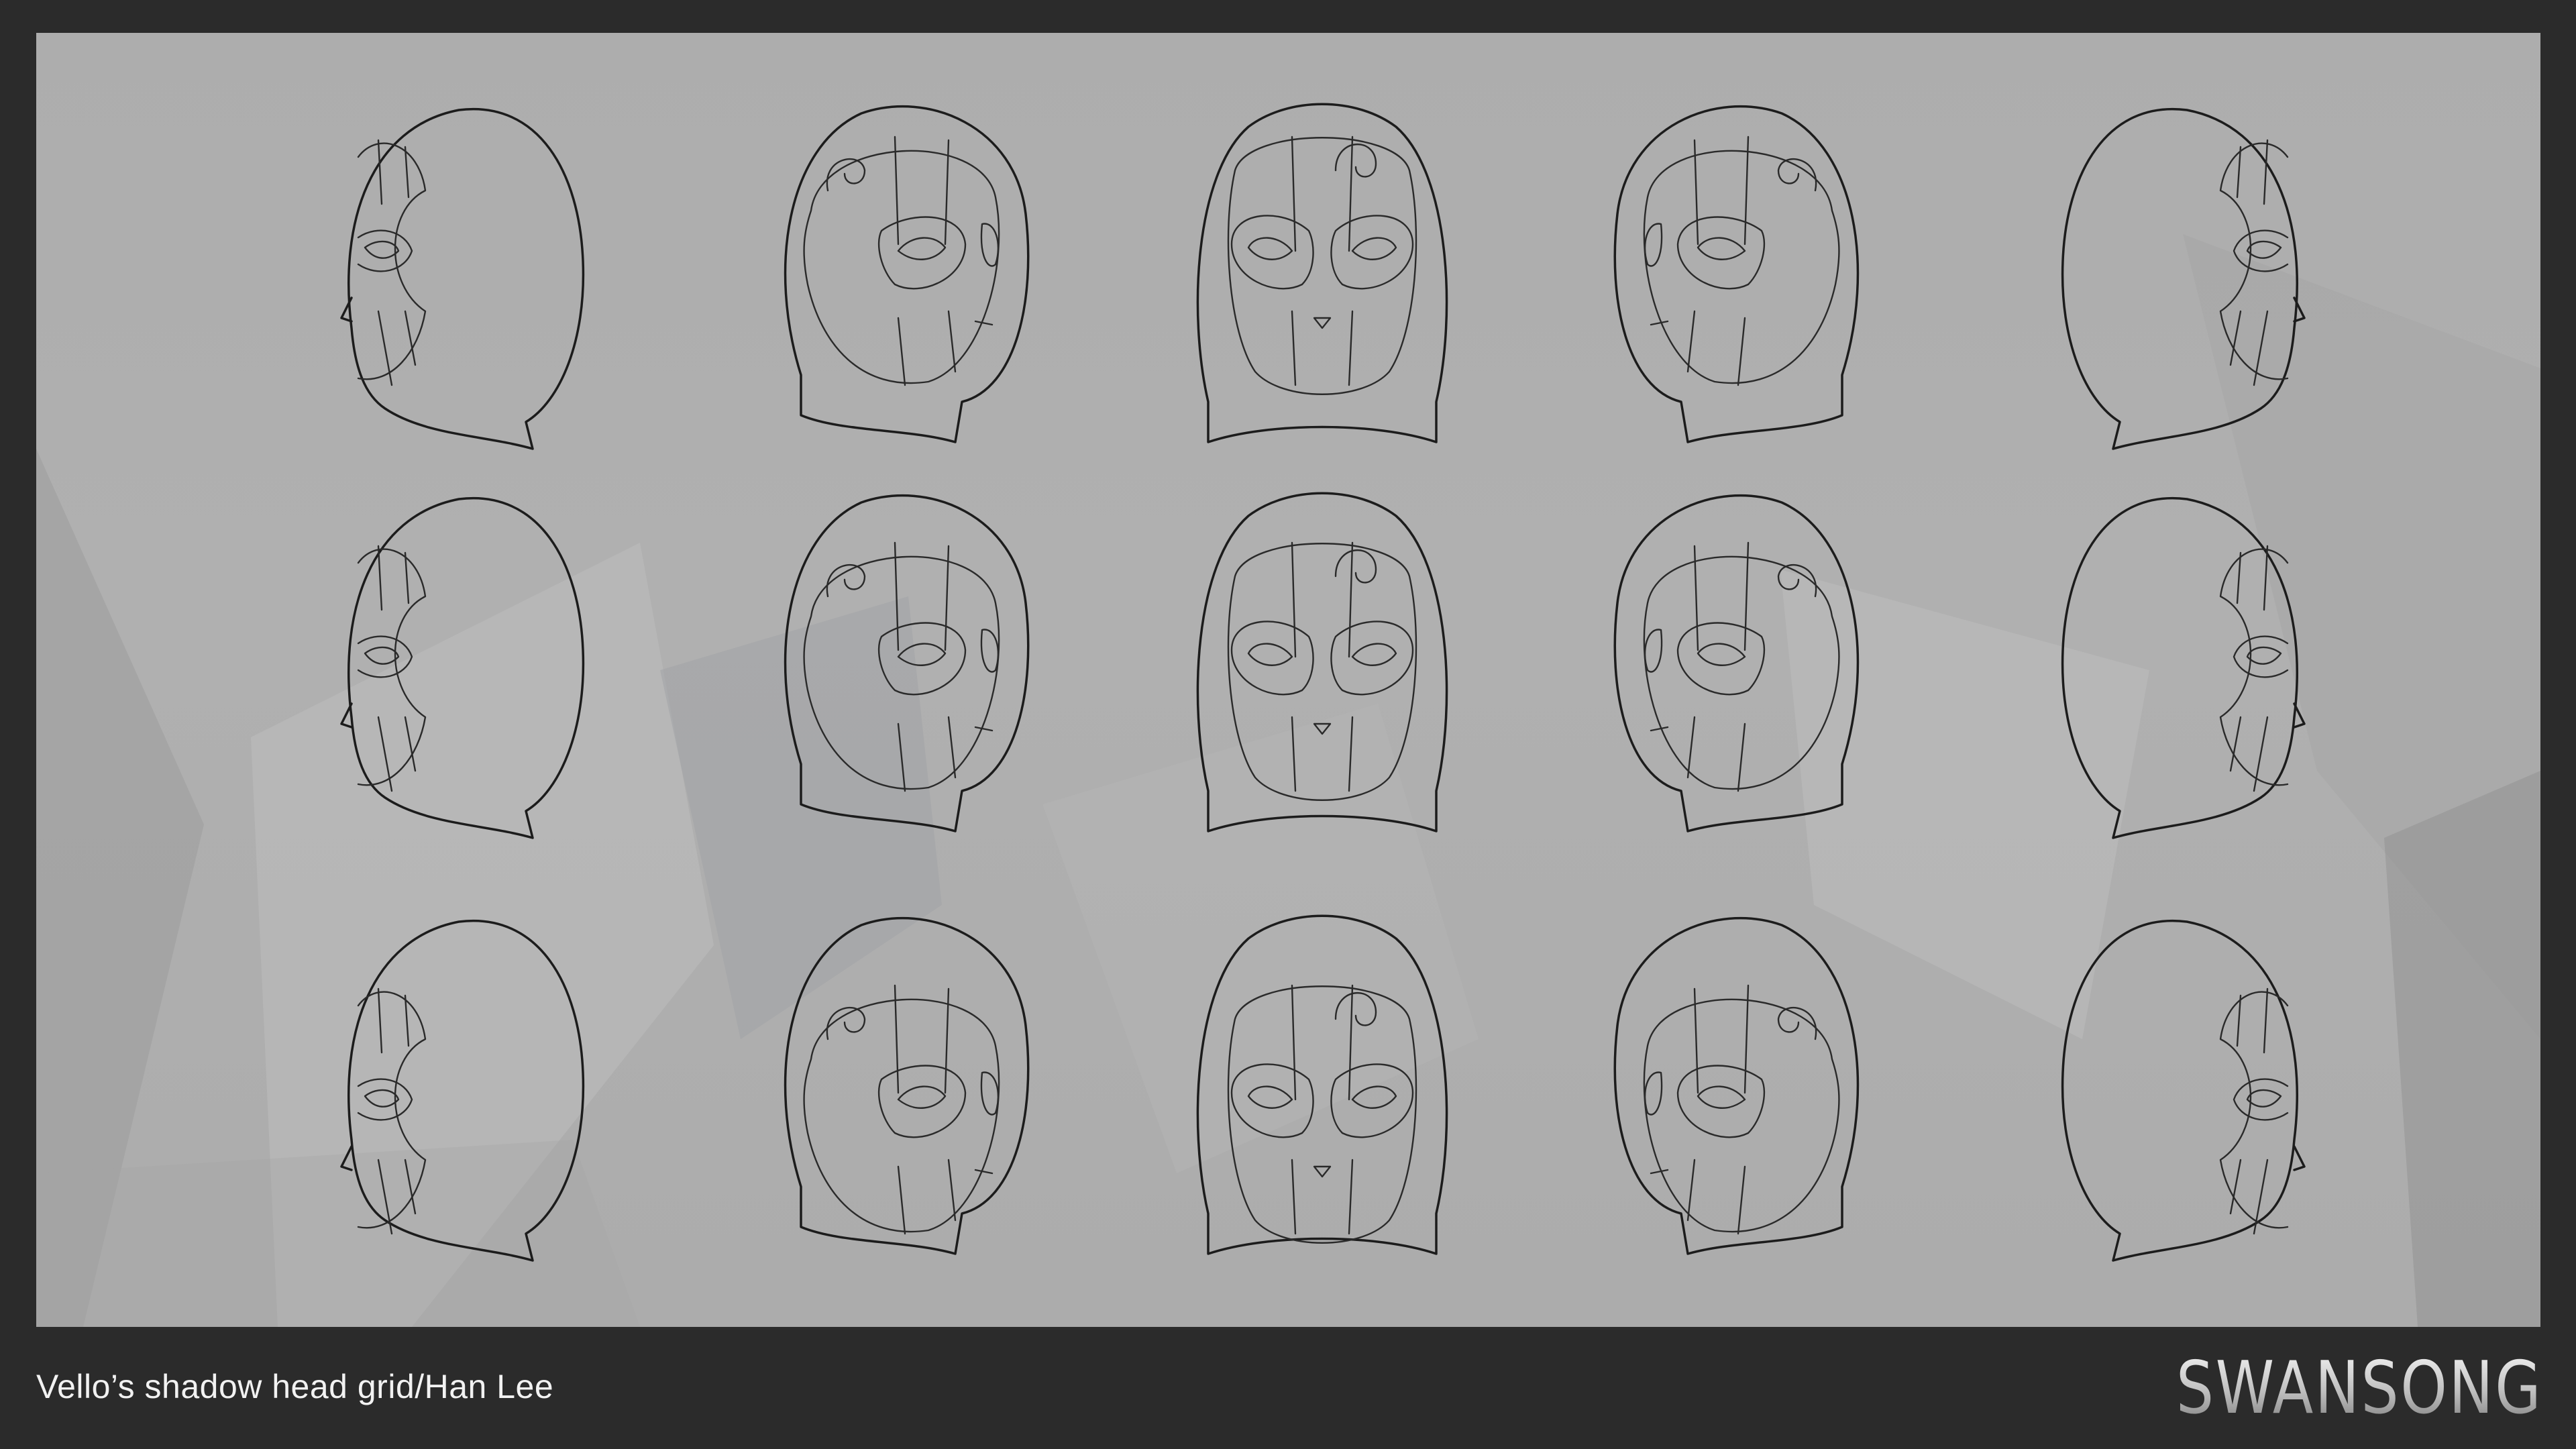  What do you see at coordinates (1322, 1084) in the screenshot?
I see `head-sketch-front-up` at bounding box center [1322, 1084].